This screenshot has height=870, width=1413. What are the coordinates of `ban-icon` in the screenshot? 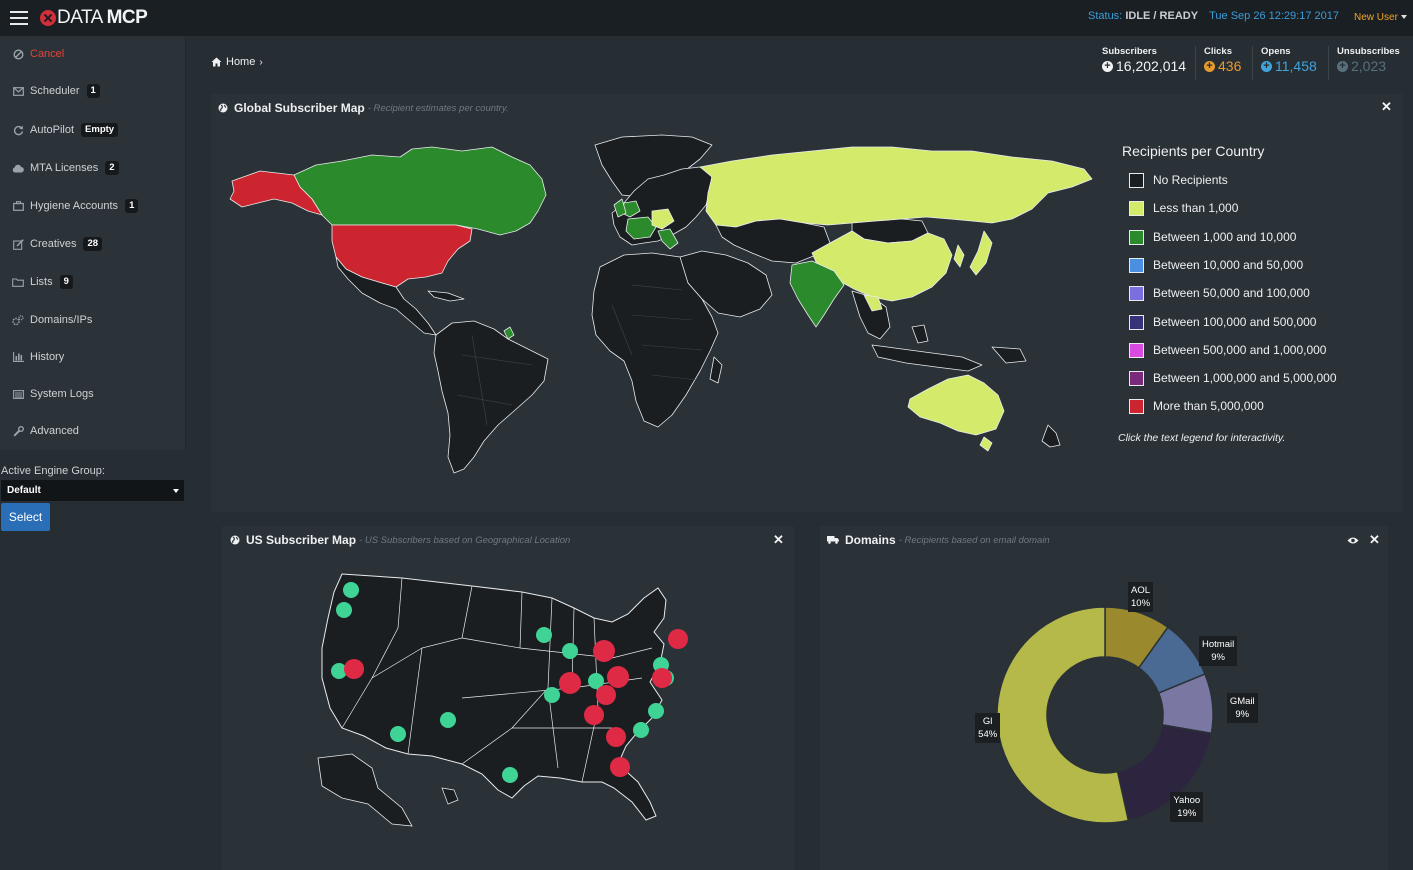 It's located at (18, 54).